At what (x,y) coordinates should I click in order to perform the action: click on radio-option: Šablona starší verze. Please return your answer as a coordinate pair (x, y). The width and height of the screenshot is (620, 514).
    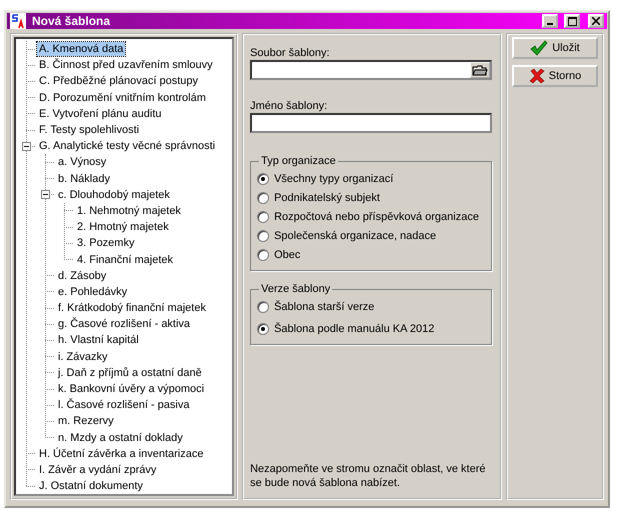
    Looking at the image, I should click on (371, 306).